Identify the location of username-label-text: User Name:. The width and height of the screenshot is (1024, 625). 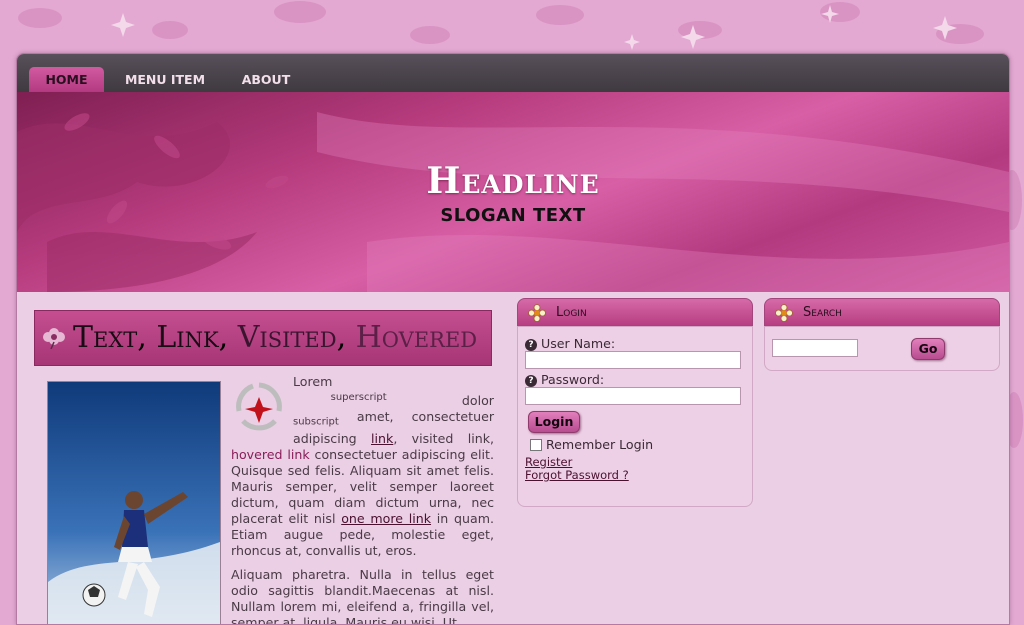
(578, 343).